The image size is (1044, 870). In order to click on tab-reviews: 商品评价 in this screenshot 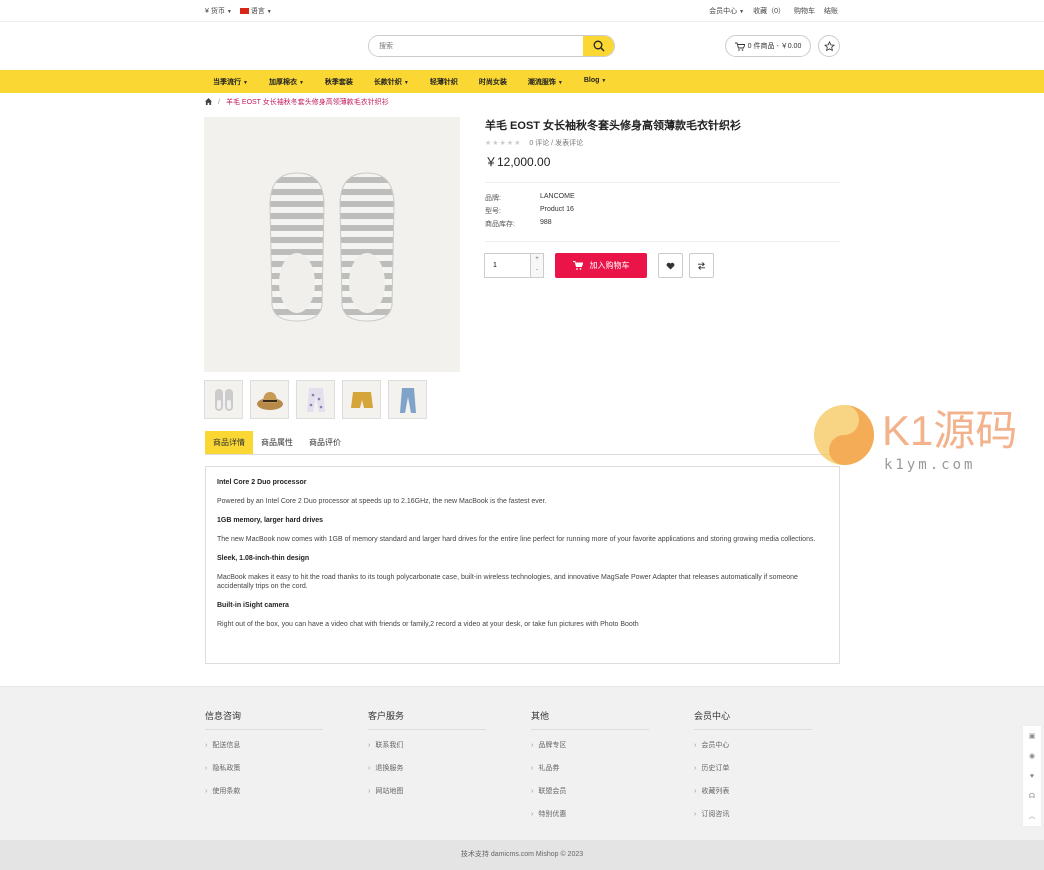, I will do `click(325, 442)`.